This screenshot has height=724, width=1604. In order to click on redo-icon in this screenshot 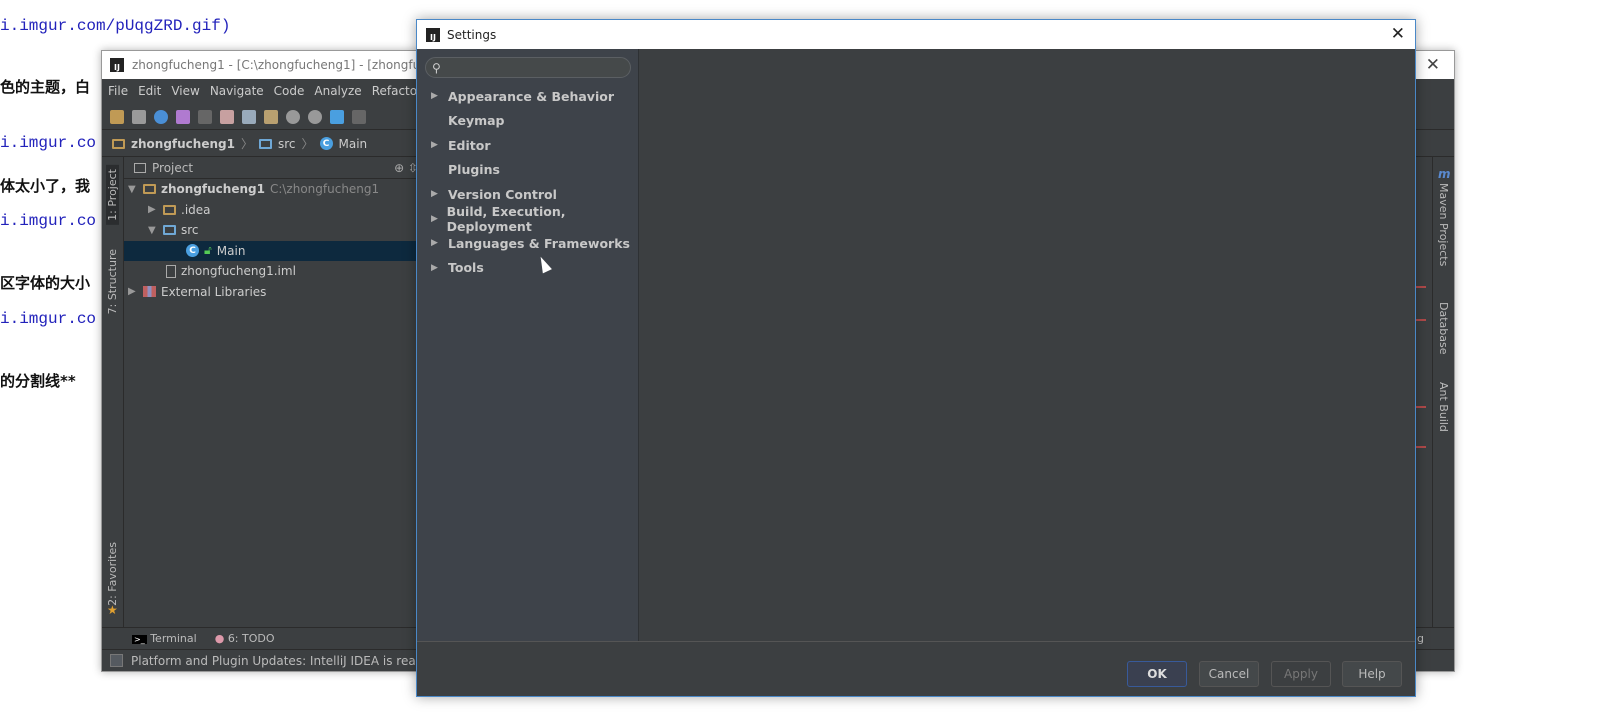, I will do `click(205, 116)`.